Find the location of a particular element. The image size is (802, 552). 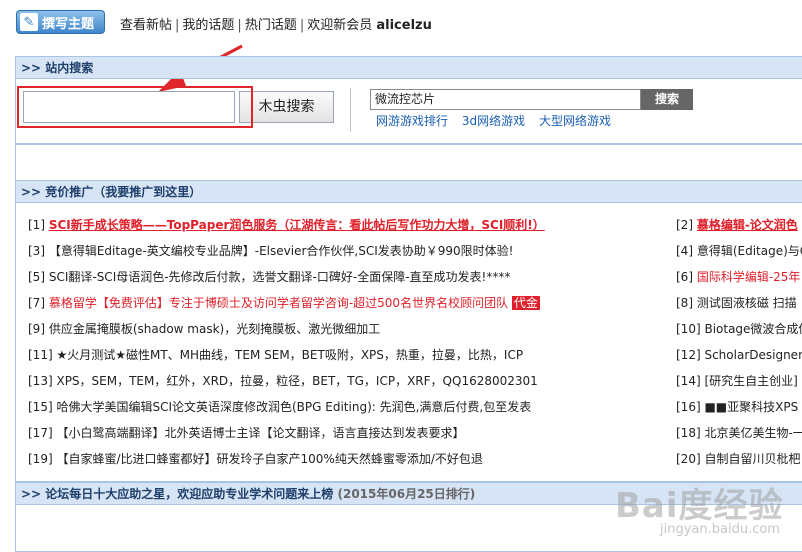

item-tag: 代金 is located at coordinates (525, 303).